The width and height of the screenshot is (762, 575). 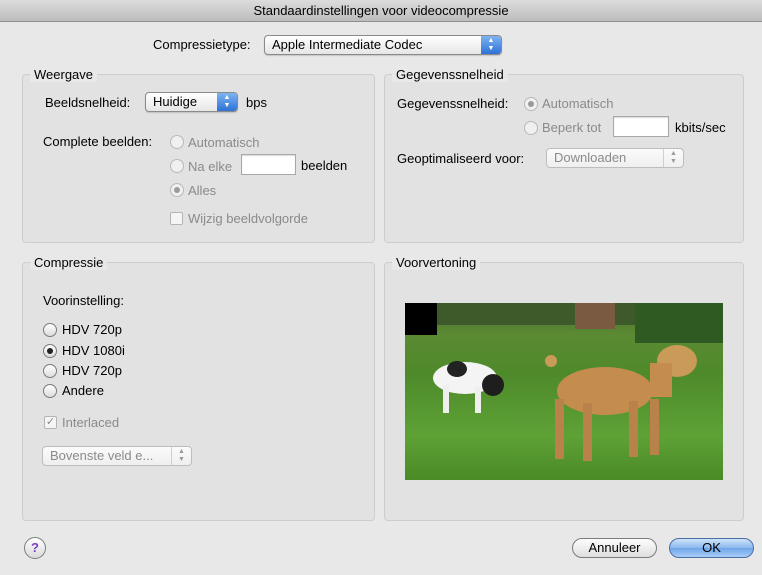 I want to click on optimized-label: Geoptimaliseerd voor:, so click(x=461, y=158).